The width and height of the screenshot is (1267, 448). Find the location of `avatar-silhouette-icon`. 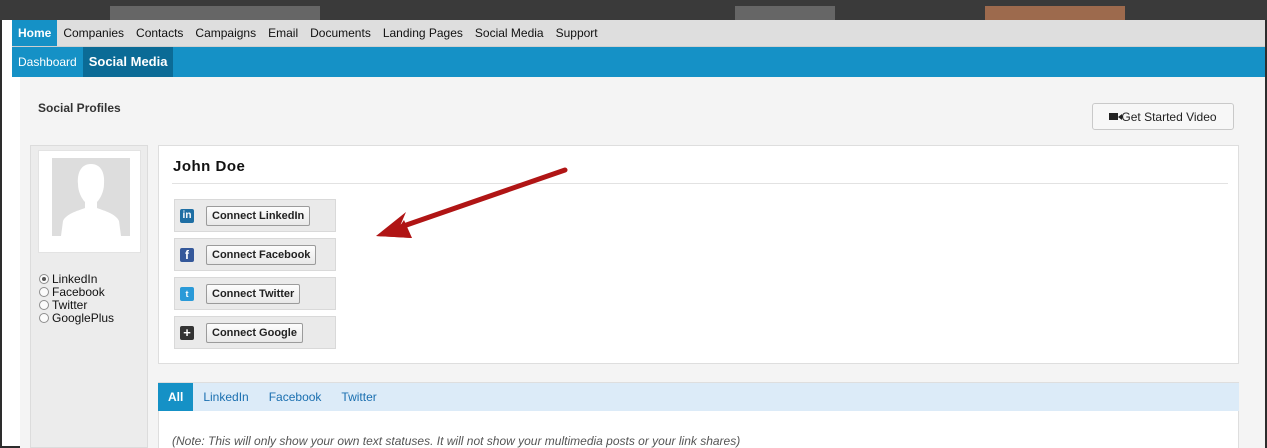

avatar-silhouette-icon is located at coordinates (91, 197).